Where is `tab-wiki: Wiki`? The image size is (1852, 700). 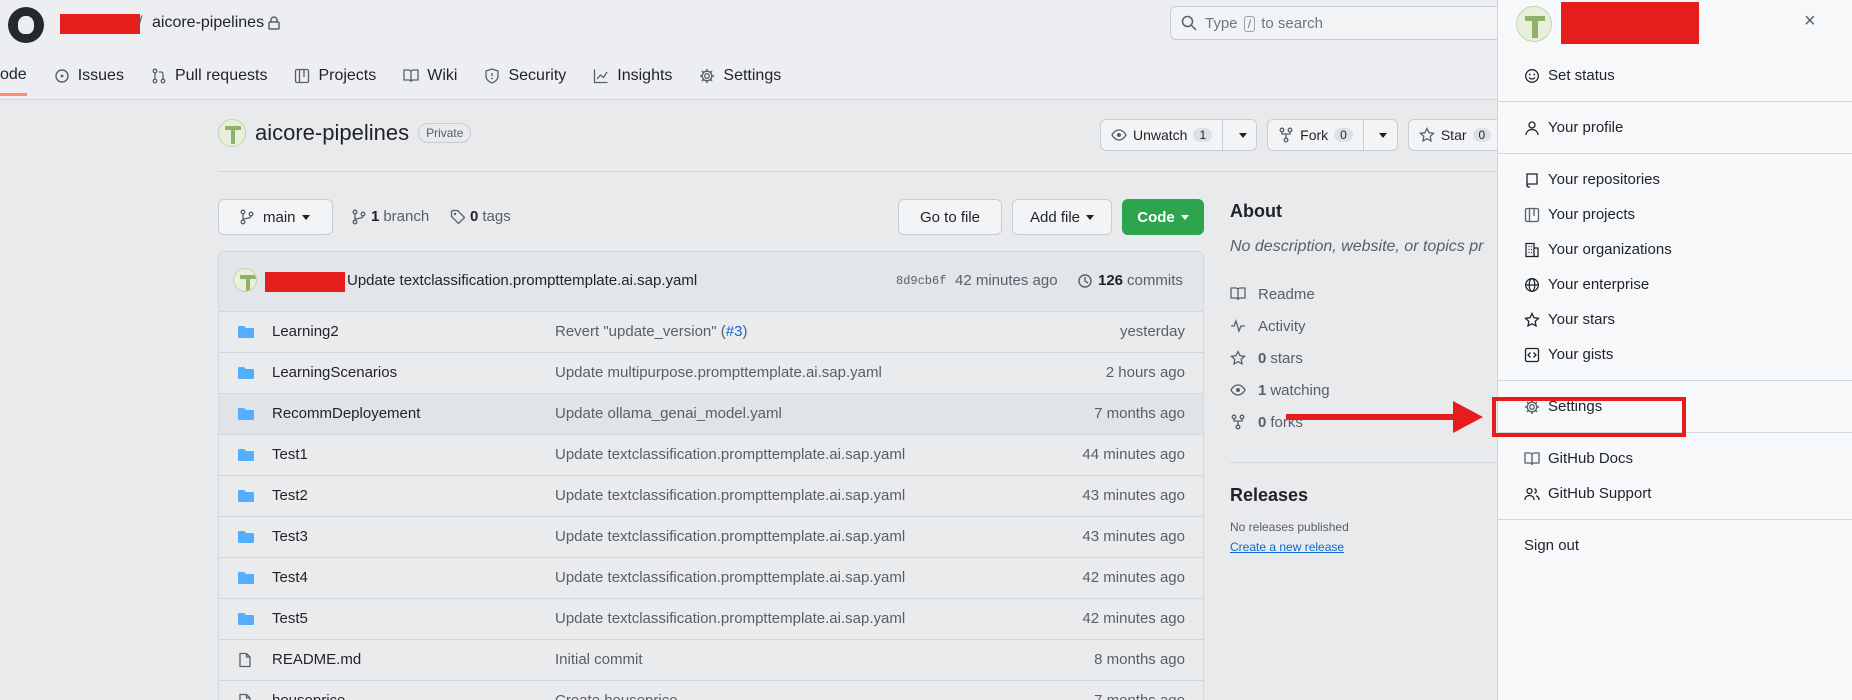
tab-wiki: Wiki is located at coordinates (430, 76).